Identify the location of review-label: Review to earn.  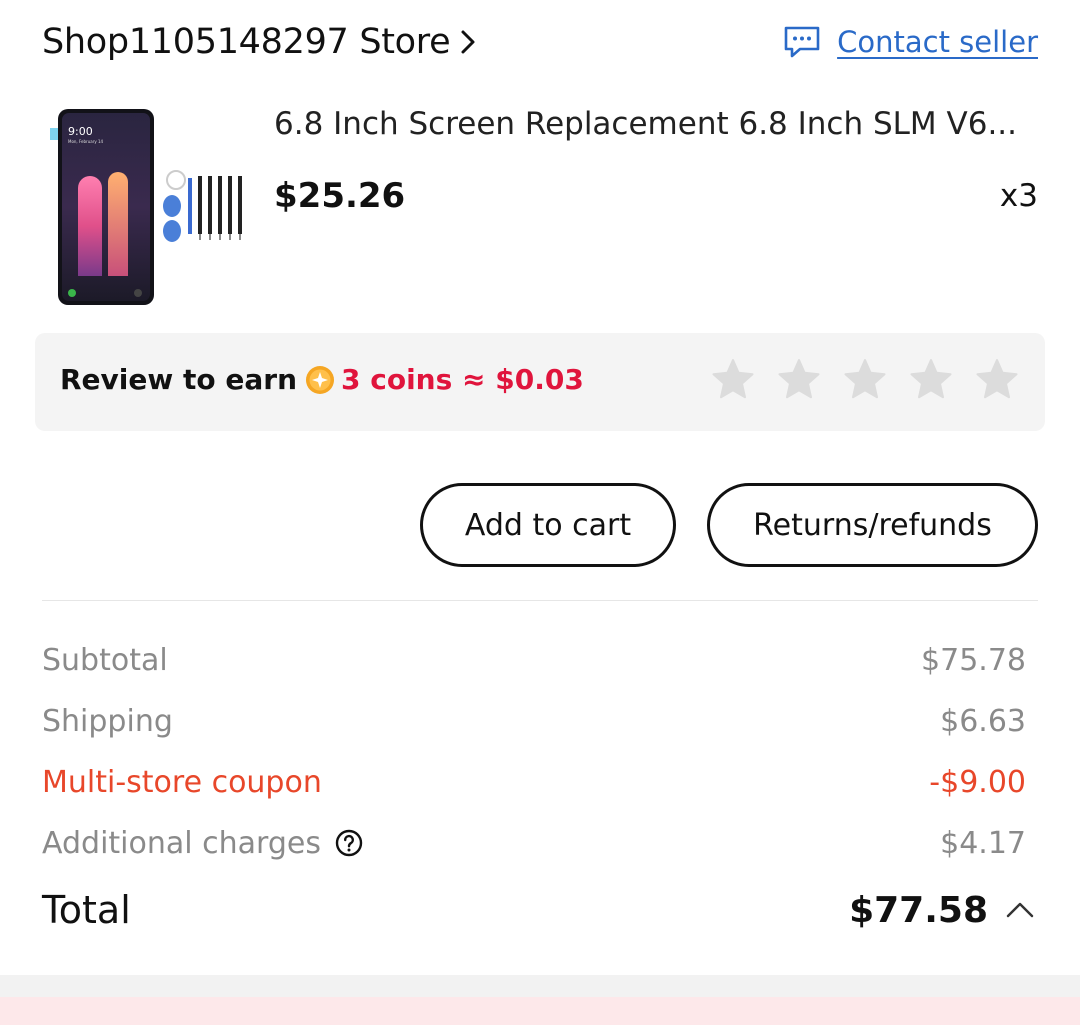
(179, 379).